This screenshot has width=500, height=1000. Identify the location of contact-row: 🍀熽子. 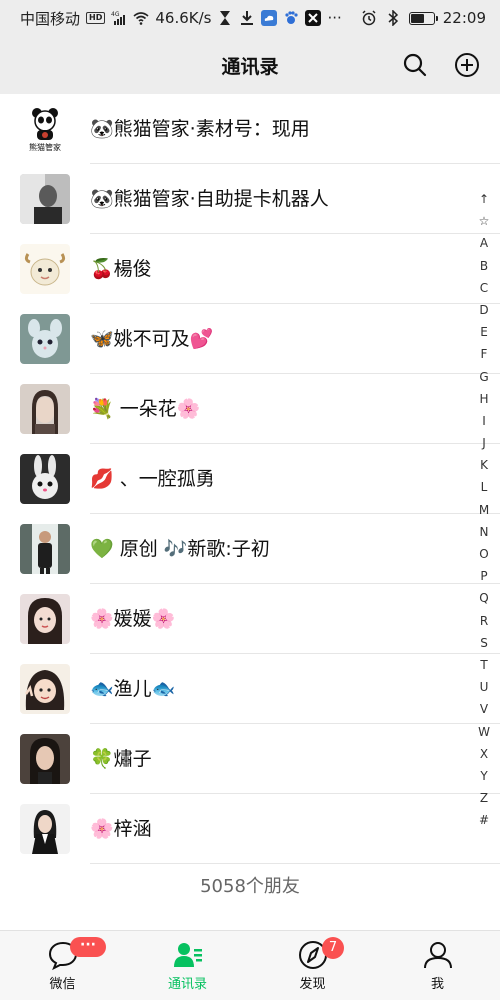
(250, 759).